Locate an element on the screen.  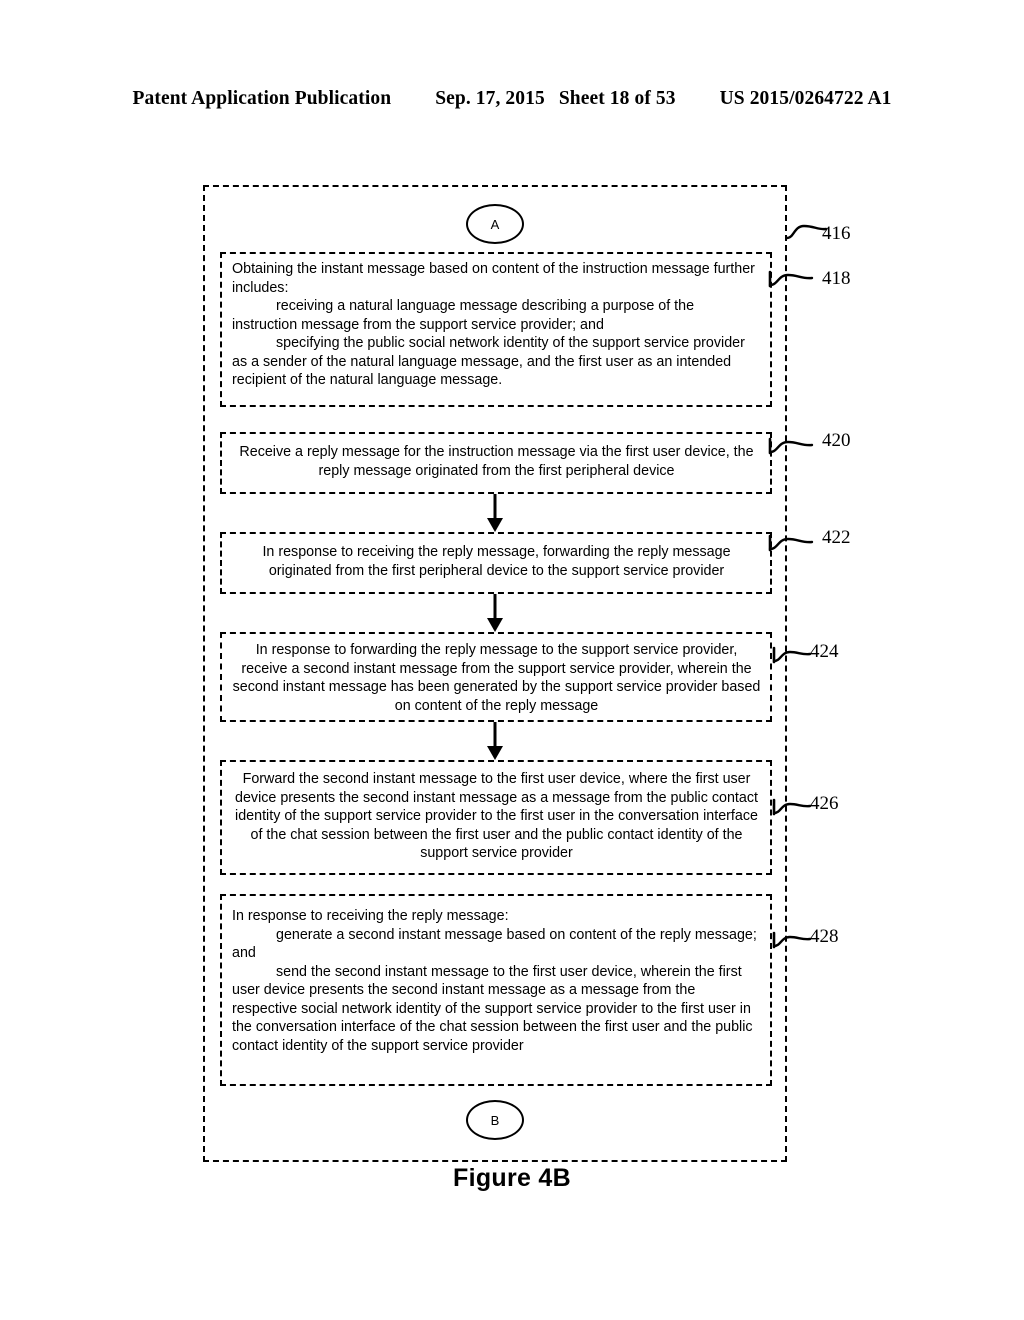
connector-node-b-label: B is located at coordinates (495, 1120).